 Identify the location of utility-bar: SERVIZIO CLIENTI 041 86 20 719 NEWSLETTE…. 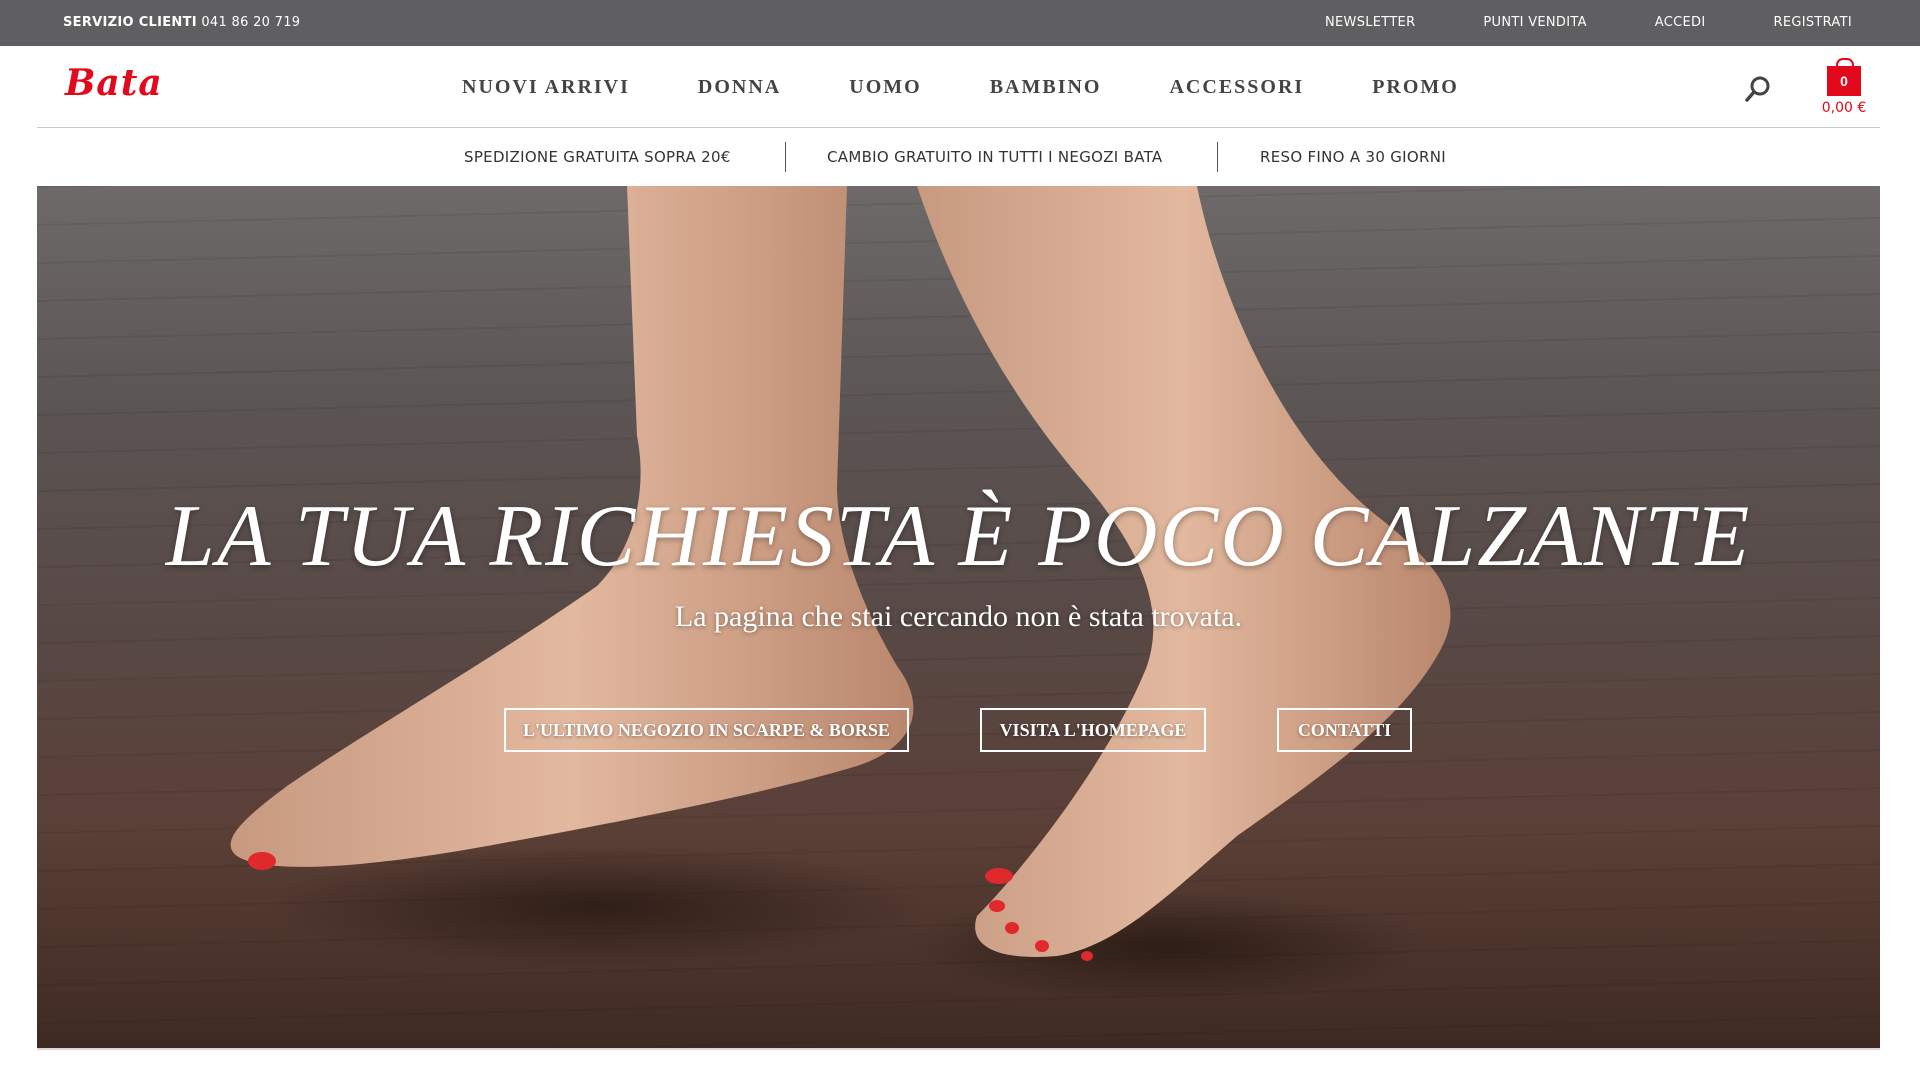
(960, 23).